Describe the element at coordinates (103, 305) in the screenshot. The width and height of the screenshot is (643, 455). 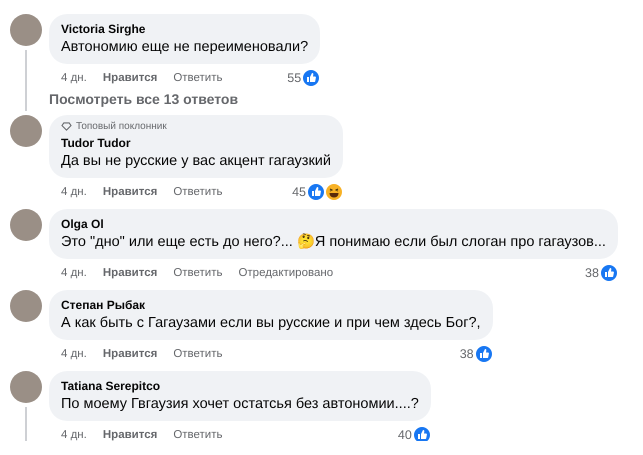
I see `author-name: Степан Рыбак` at that location.